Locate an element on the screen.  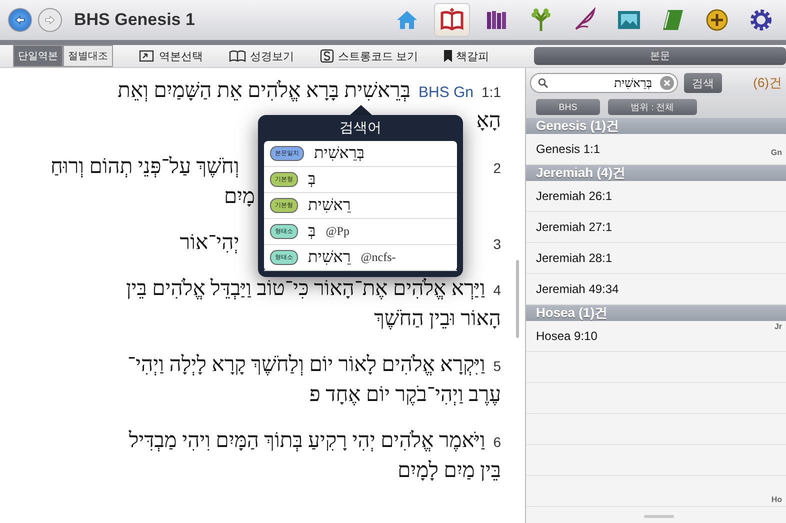
clear-icon is located at coordinates (667, 83).